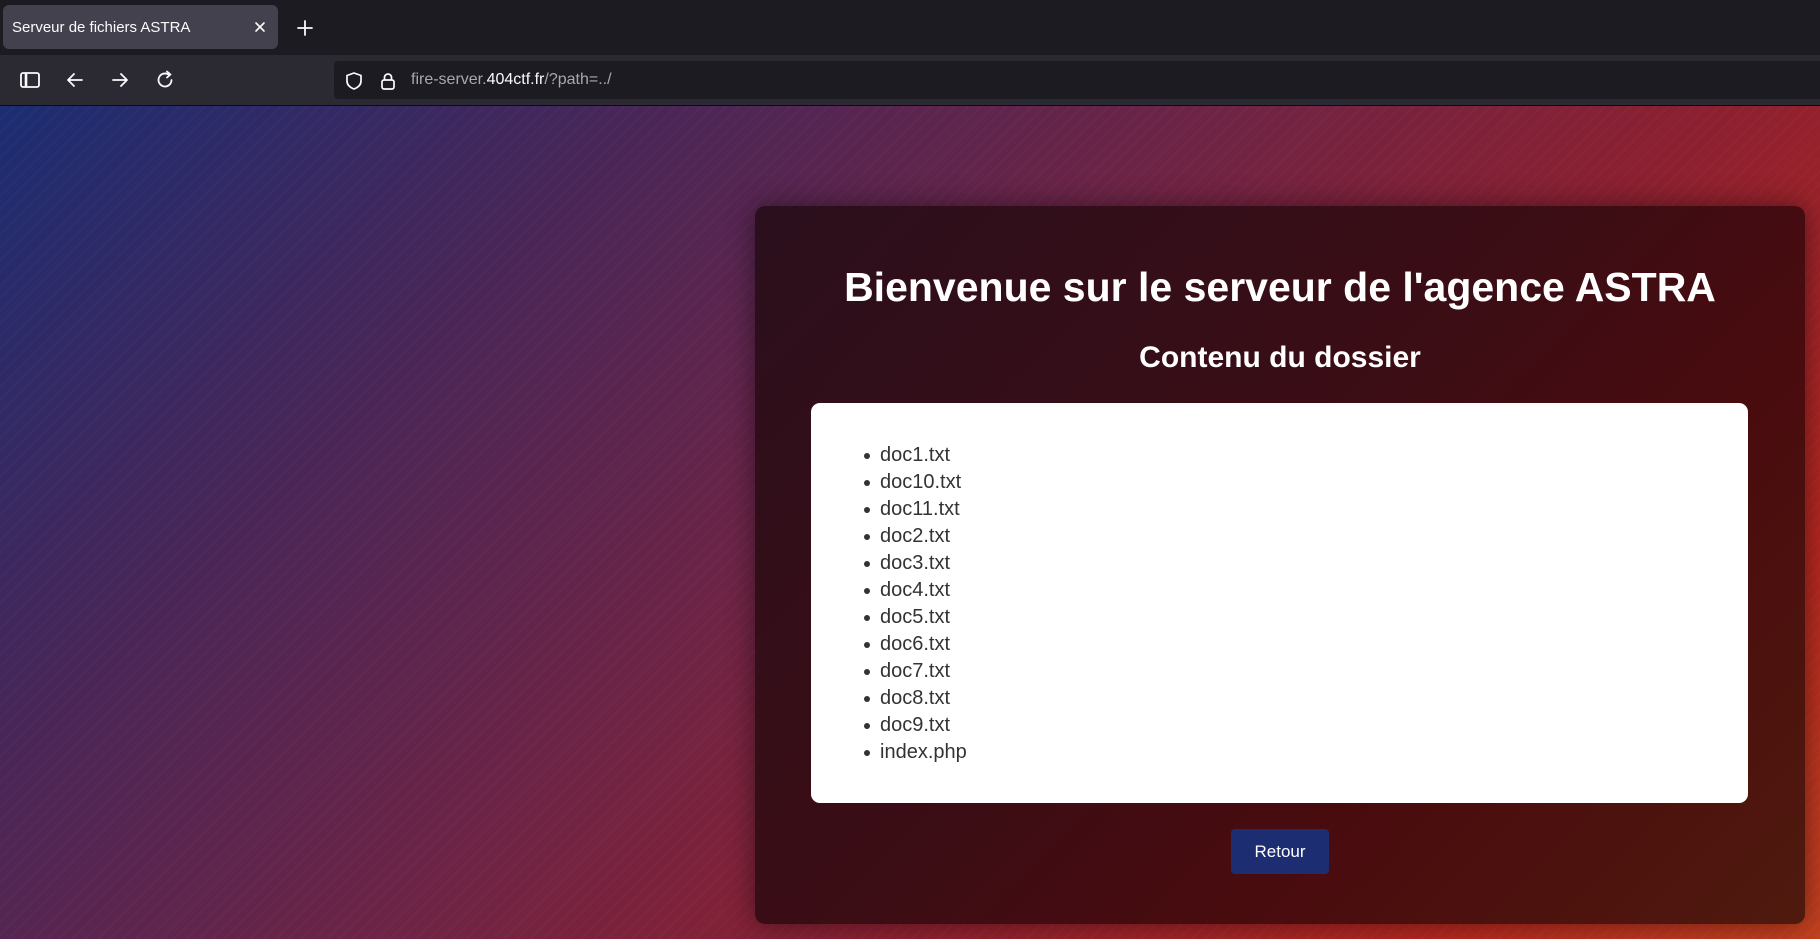  What do you see at coordinates (915, 671) in the screenshot?
I see `file-item: doc7.txt` at bounding box center [915, 671].